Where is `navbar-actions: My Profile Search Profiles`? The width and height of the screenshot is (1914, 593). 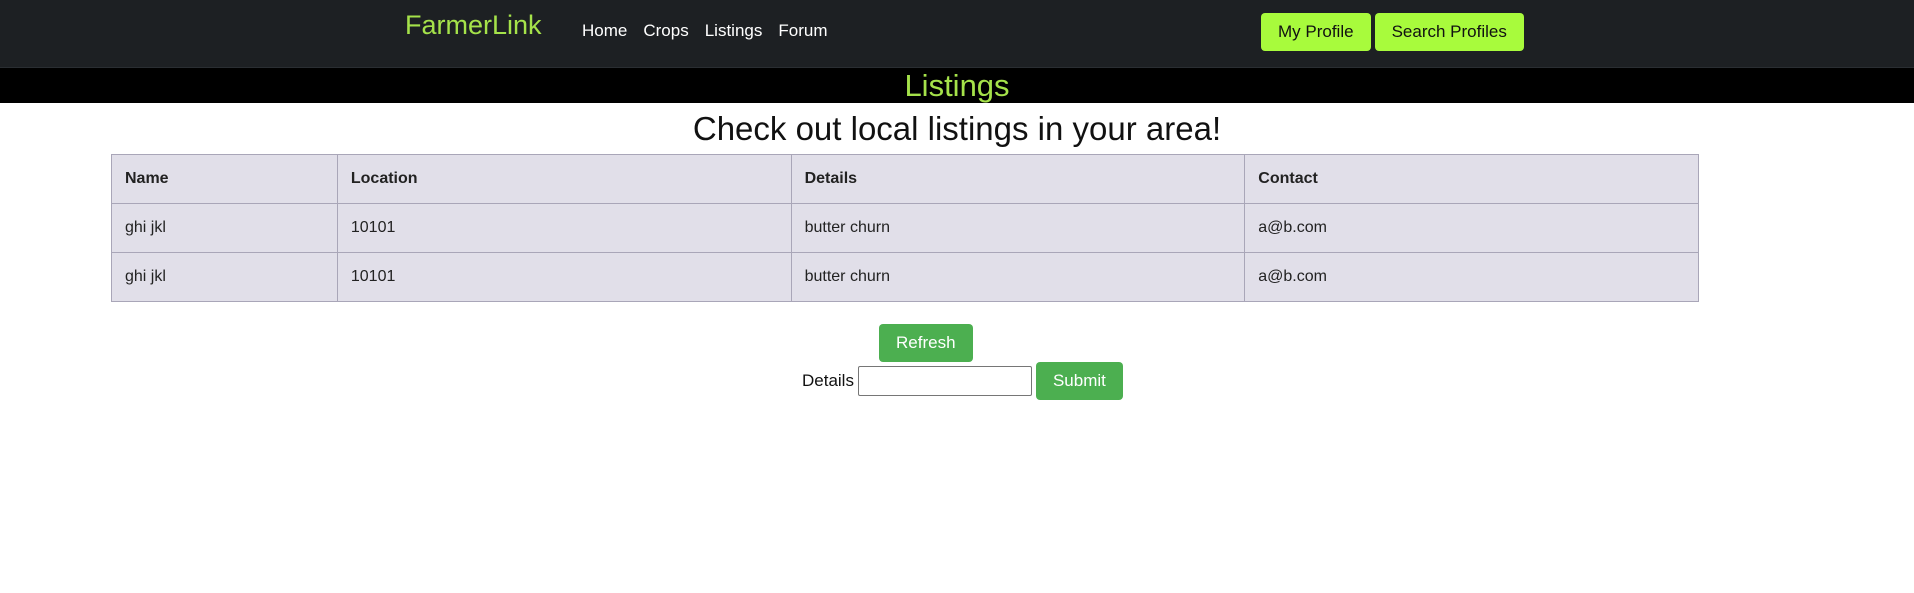
navbar-actions: My Profile Search Profiles is located at coordinates (1392, 32).